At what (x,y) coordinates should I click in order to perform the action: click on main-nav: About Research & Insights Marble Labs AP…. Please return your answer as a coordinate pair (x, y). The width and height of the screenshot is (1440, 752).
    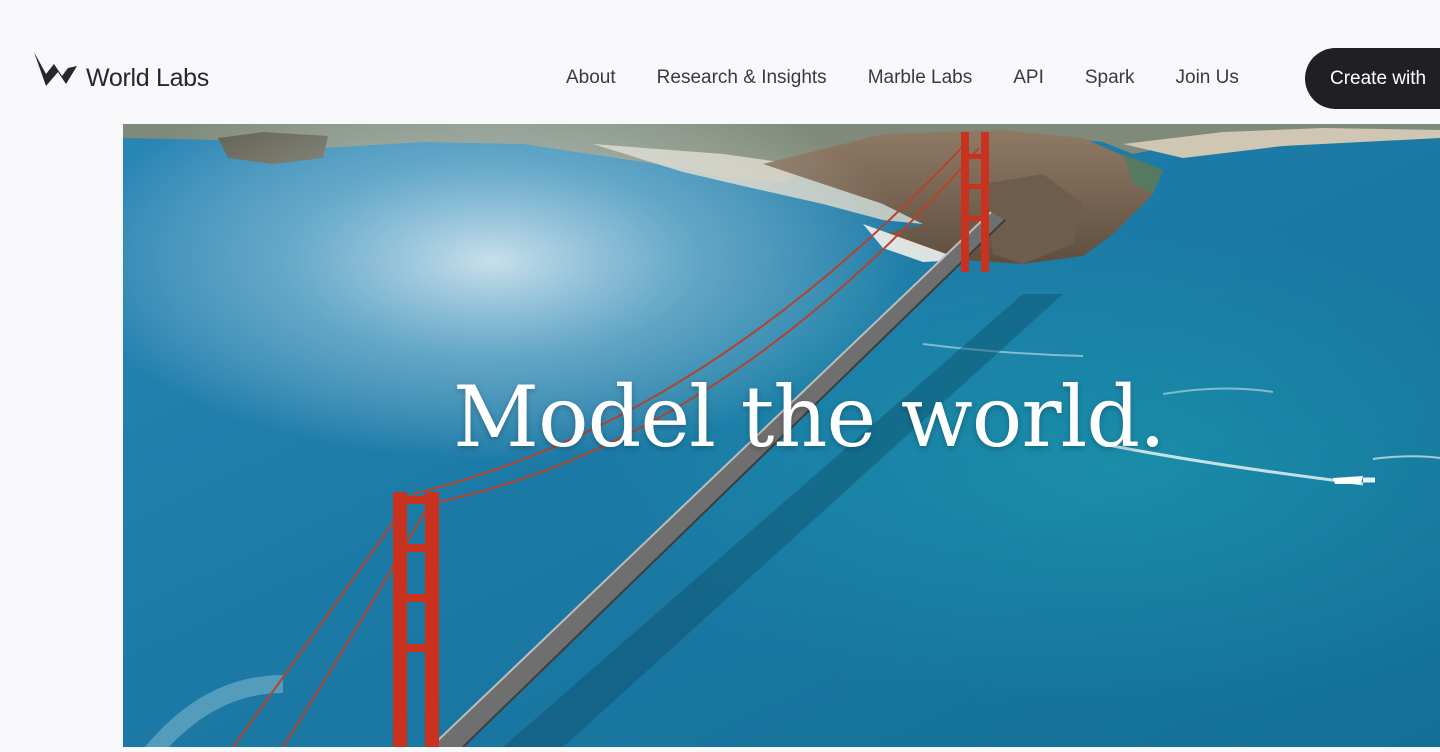
    Looking at the image, I should click on (902, 78).